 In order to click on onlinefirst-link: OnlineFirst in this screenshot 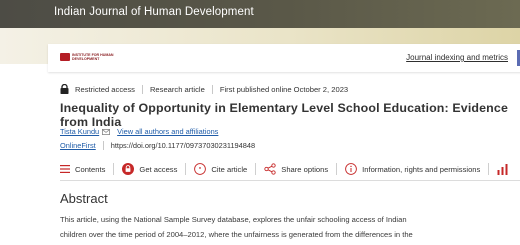, I will do `click(78, 145)`.